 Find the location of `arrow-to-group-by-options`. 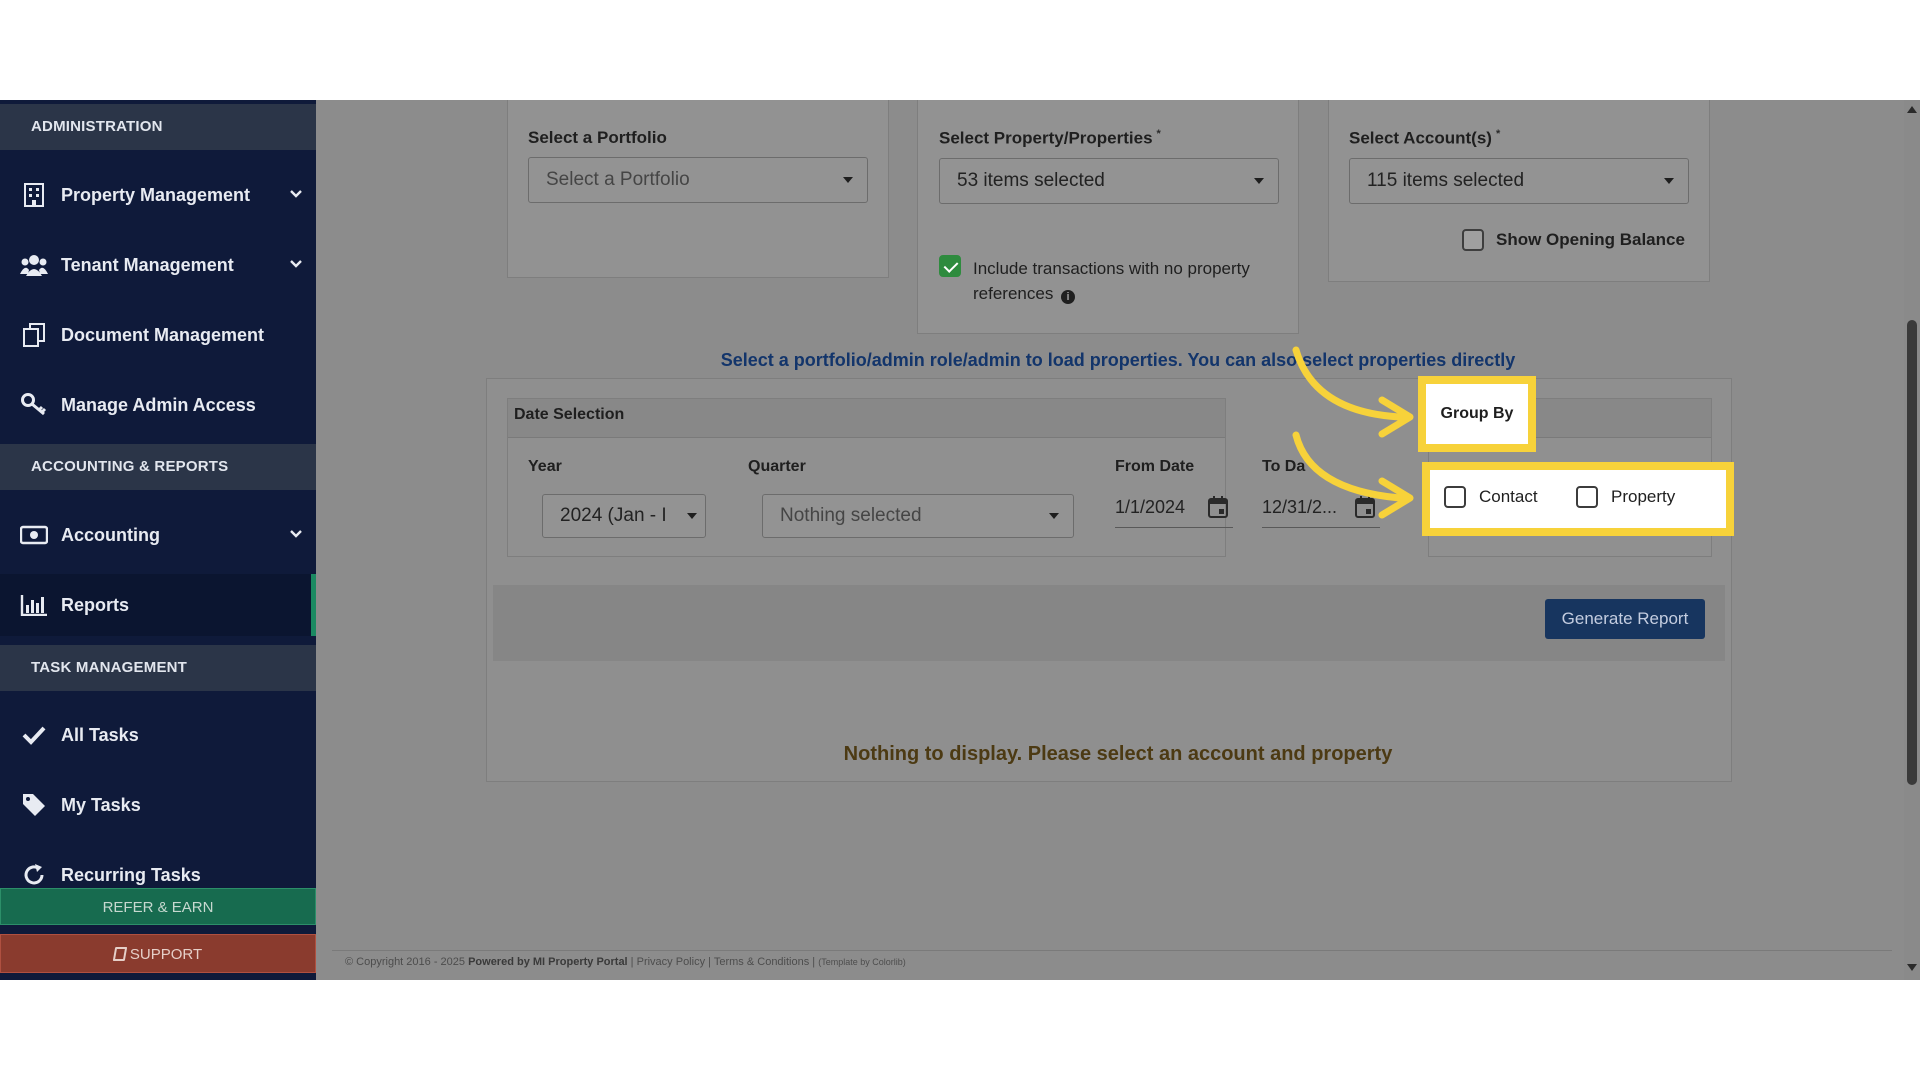

arrow-to-group-by-options is located at coordinates (1348, 466).